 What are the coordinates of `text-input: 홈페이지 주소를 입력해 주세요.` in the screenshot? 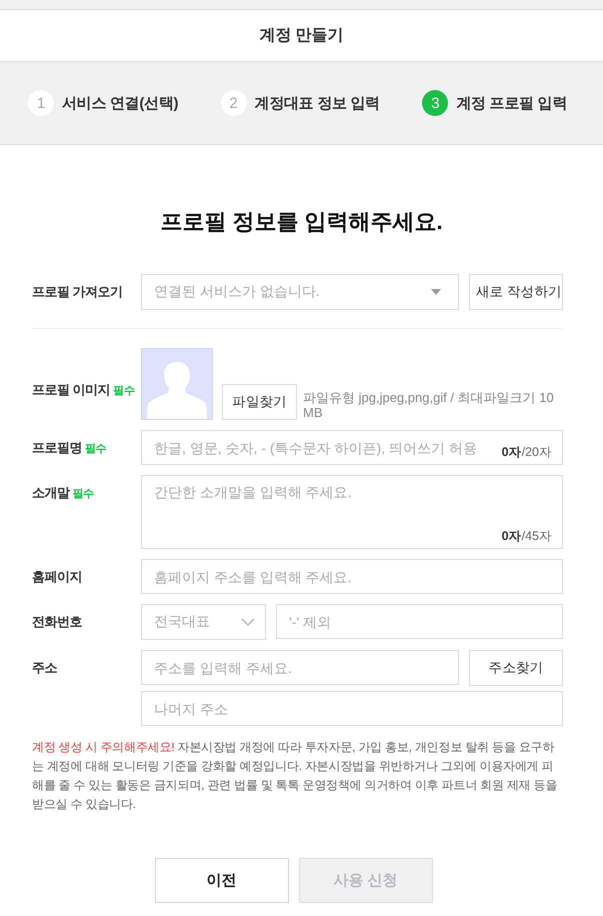 It's located at (352, 576).